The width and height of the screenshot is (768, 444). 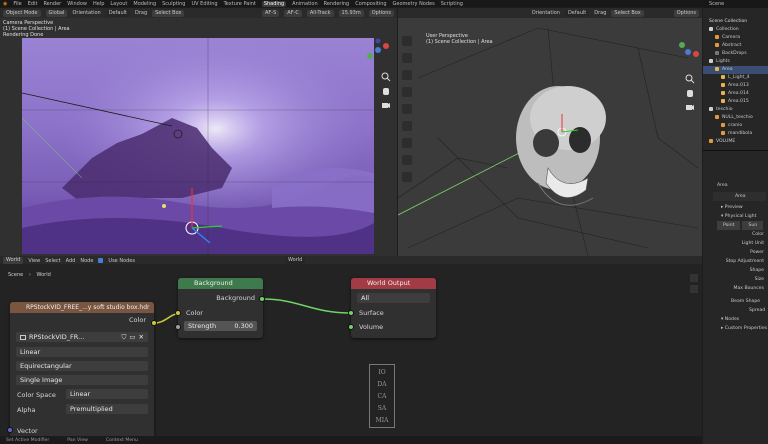 What do you see at coordinates (735, 301) in the screenshot?
I see `section-beam-shape: Beam Shape` at bounding box center [735, 301].